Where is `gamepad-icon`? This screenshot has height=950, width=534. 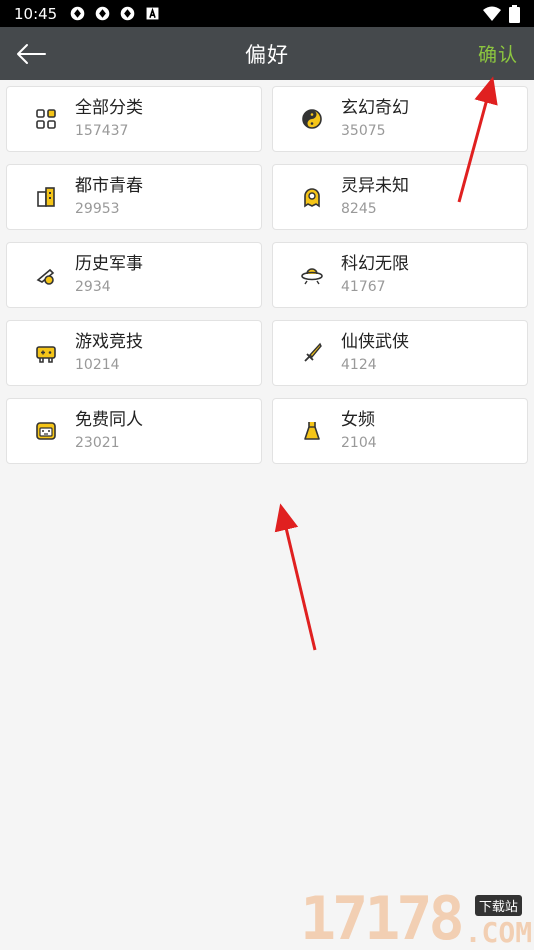 gamepad-icon is located at coordinates (46, 353).